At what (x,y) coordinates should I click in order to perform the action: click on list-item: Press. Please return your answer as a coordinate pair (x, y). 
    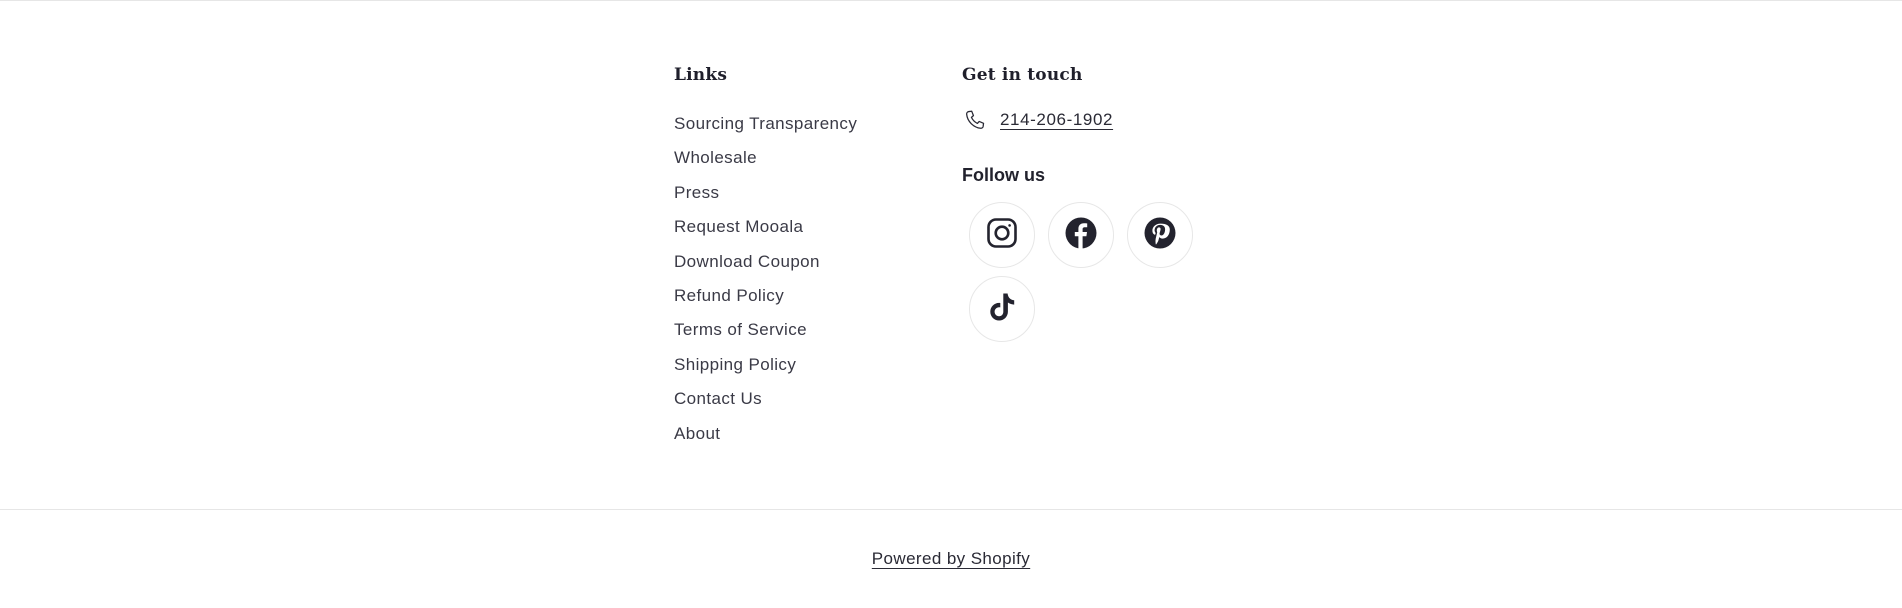
    Looking at the image, I should click on (804, 193).